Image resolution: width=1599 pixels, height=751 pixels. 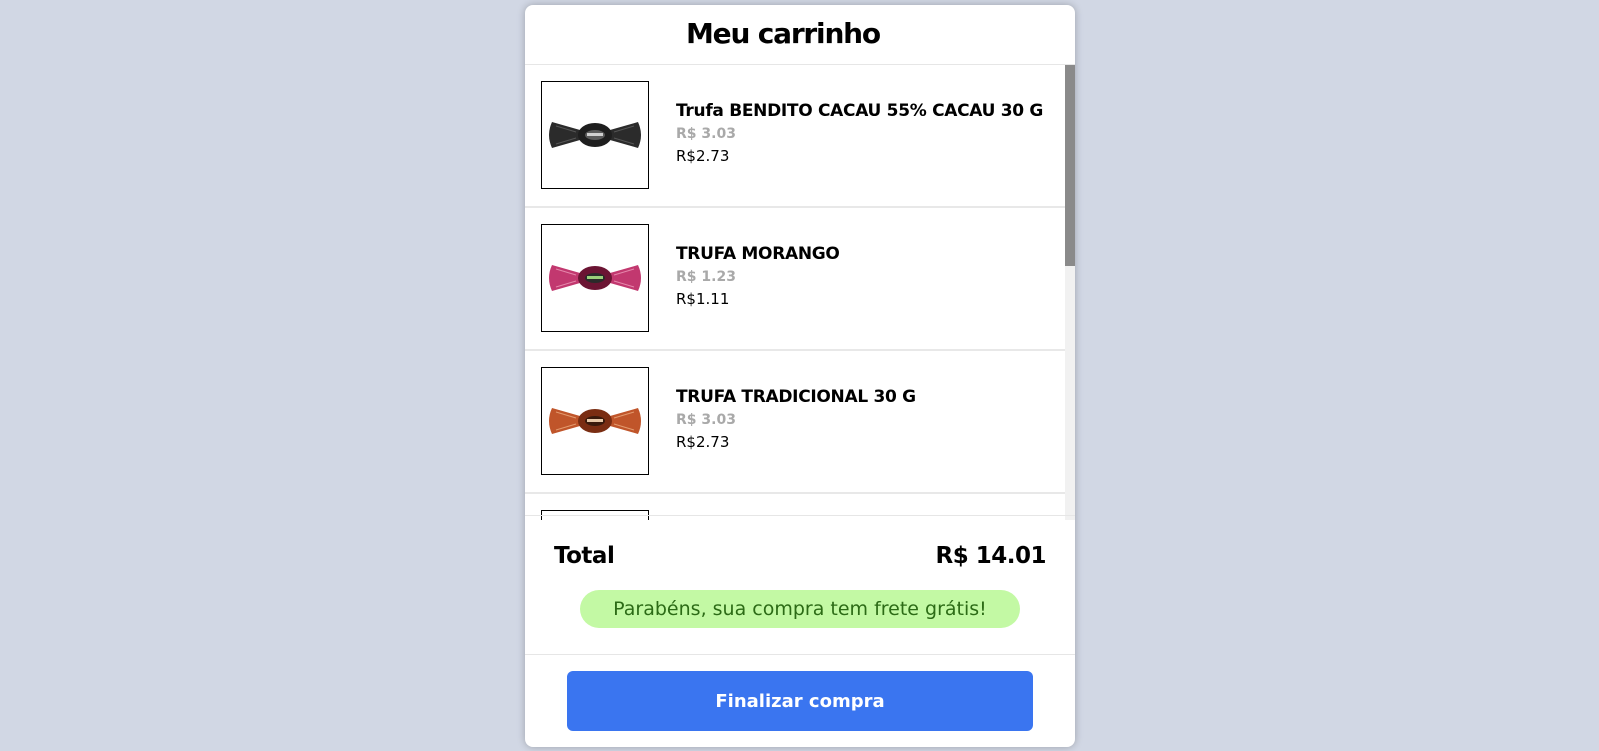 I want to click on truffle-dark-wrapper-icon, so click(x=595, y=135).